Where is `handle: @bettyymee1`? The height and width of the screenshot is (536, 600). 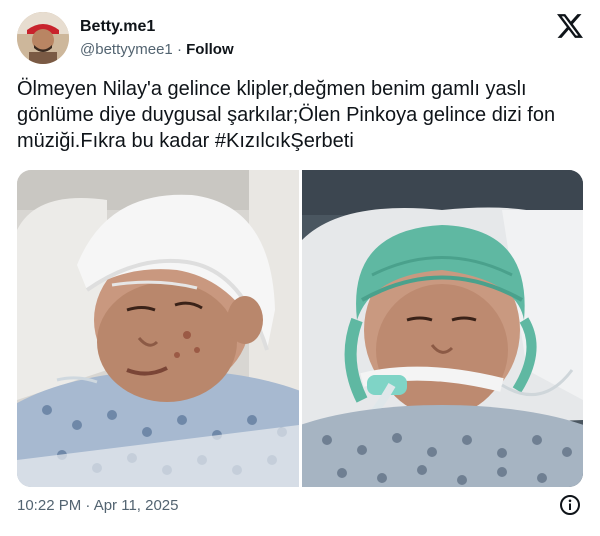
handle: @bettyymee1 is located at coordinates (126, 49).